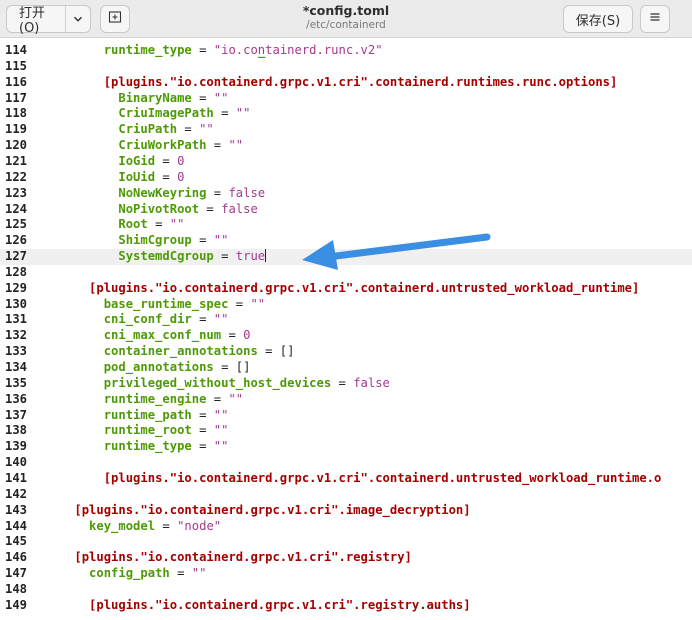 The height and width of the screenshot is (620, 692). What do you see at coordinates (16, 145) in the screenshot?
I see `line-number: 120` at bounding box center [16, 145].